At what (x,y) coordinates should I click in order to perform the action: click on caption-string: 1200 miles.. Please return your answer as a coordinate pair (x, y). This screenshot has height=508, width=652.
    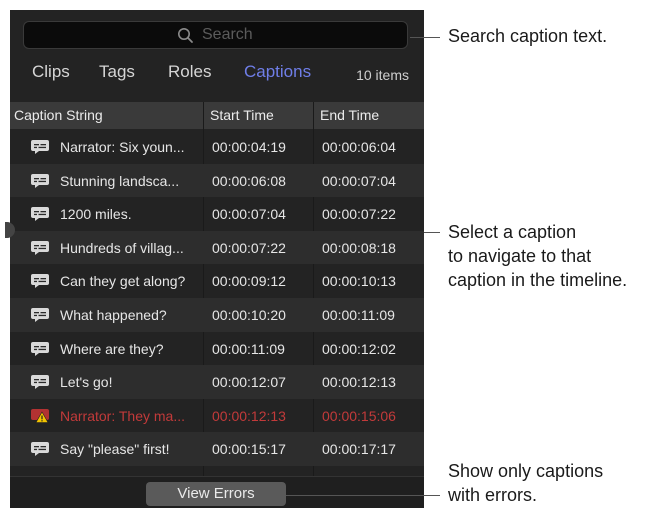
    Looking at the image, I should click on (96, 214).